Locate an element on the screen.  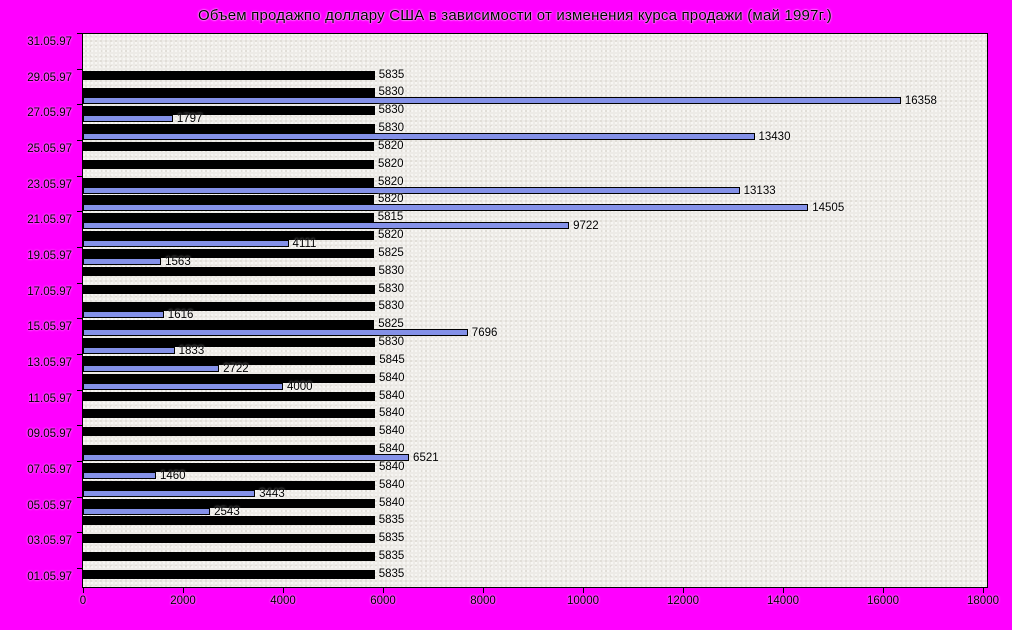
date-axis-label: 11.05.97 is located at coordinates (50, 398).